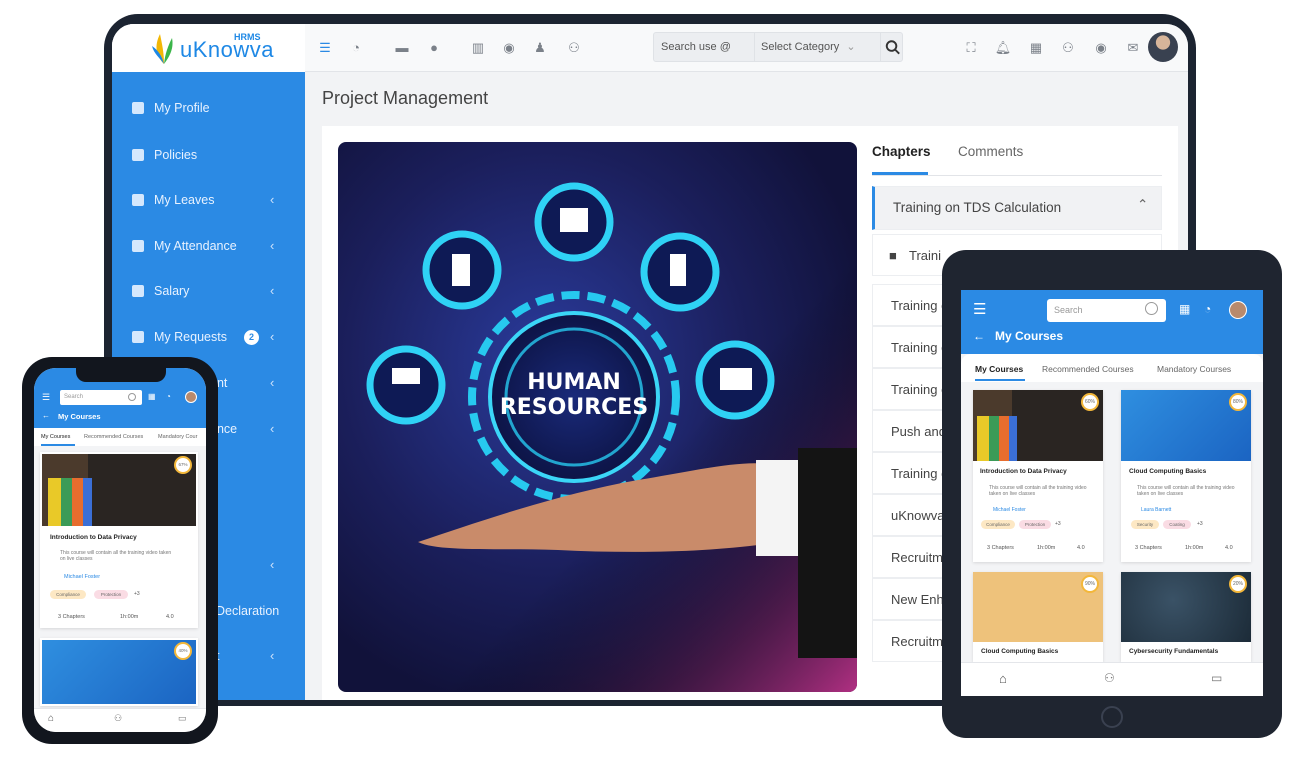 The image size is (1302, 770). I want to click on tag: Protection, so click(1035, 524).